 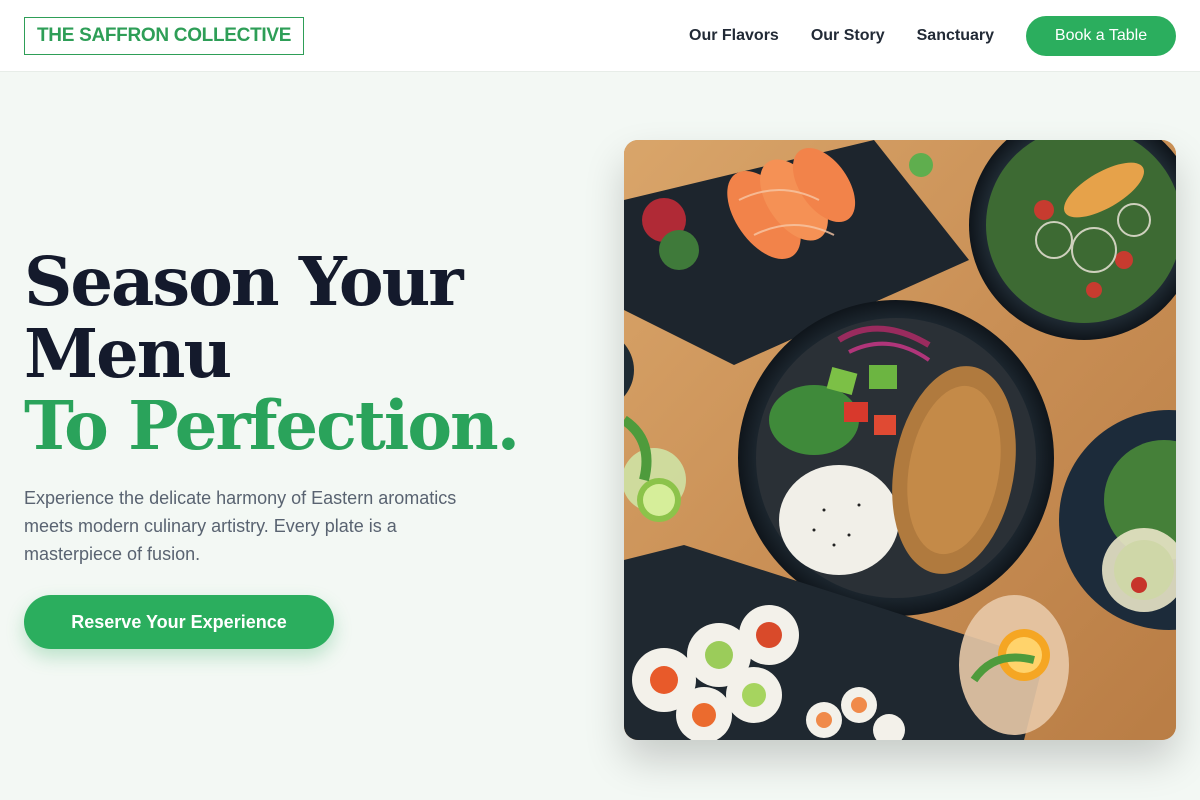 I want to click on headline-line-3: To Perfection., so click(x=272, y=425).